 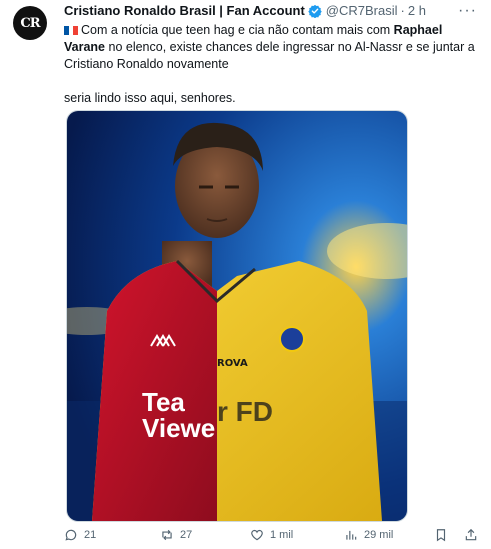 I want to click on avatar-logo: CR, so click(x=30, y=23).